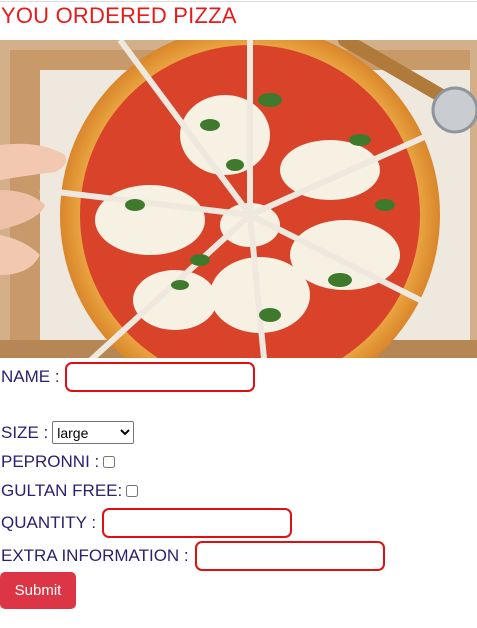 The image size is (477, 628). I want to click on name-row: NAME :, so click(128, 377).